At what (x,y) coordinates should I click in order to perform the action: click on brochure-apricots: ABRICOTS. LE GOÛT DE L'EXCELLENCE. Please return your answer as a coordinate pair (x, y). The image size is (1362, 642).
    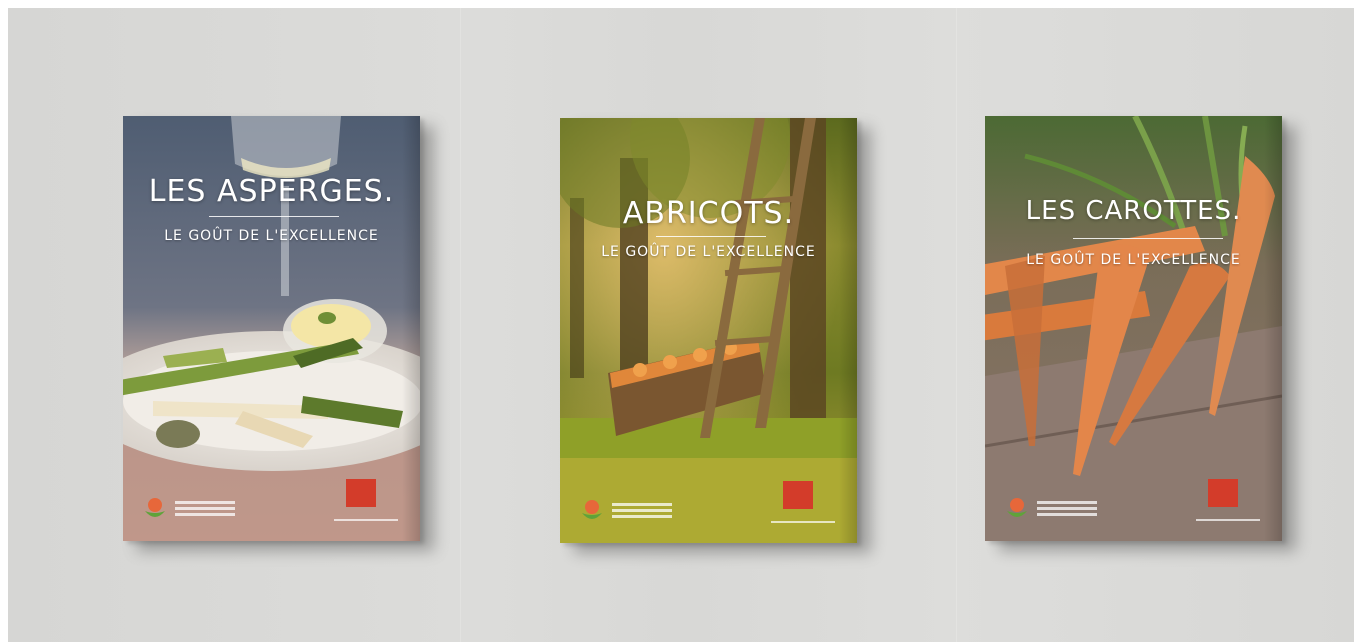
    Looking at the image, I should click on (708, 330).